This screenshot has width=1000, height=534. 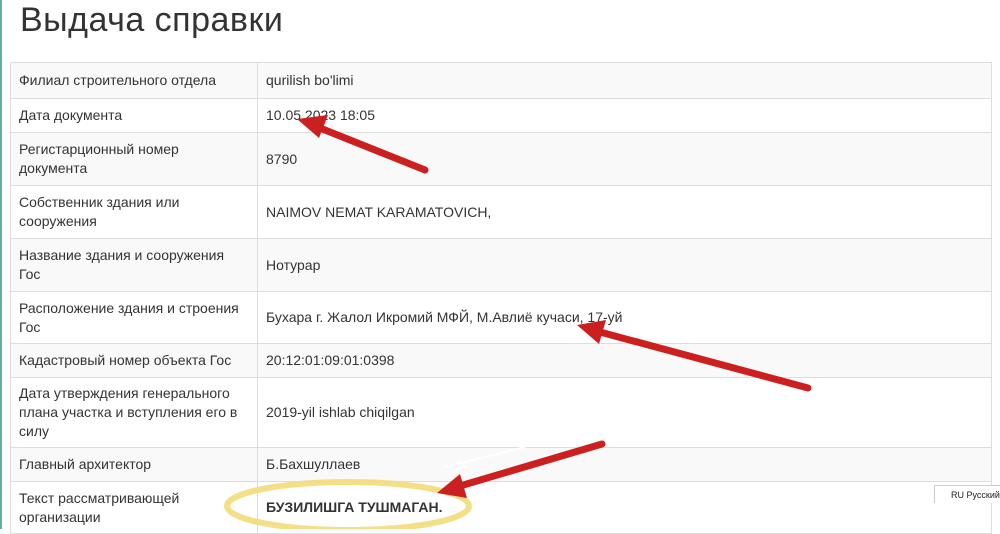 I want to click on left-accent-rule, so click(x=1, y=264).